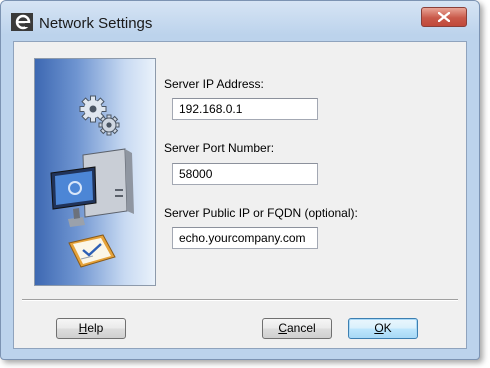  I want to click on separator, so click(240, 300).